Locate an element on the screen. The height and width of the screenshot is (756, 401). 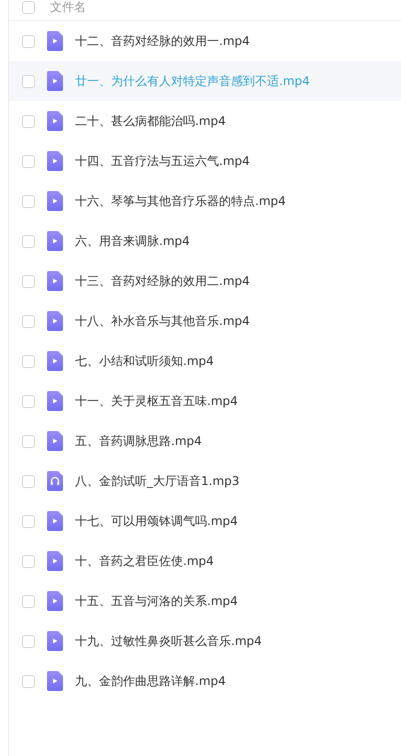
file-row: 十三、音药对经脉的效用二.mp4 is located at coordinates (205, 281).